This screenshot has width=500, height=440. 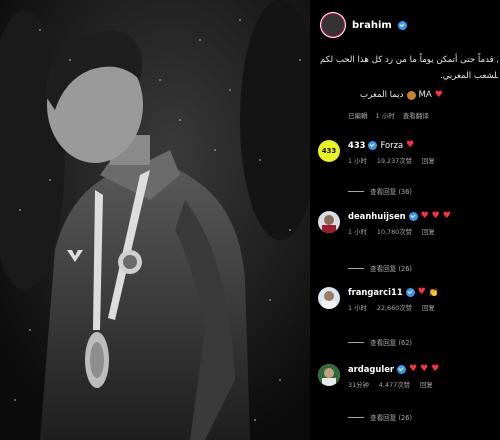 I want to click on avatar-text: 433, so click(x=329, y=151).